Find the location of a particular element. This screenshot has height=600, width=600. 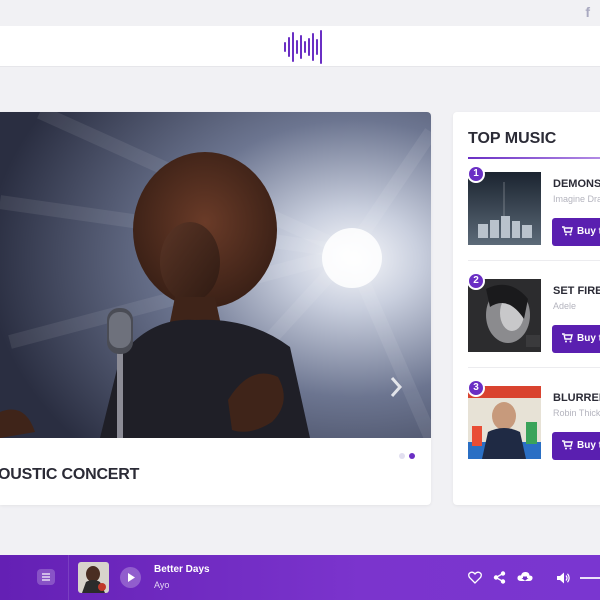

now-playing-artist: Ayo is located at coordinates (161, 585).